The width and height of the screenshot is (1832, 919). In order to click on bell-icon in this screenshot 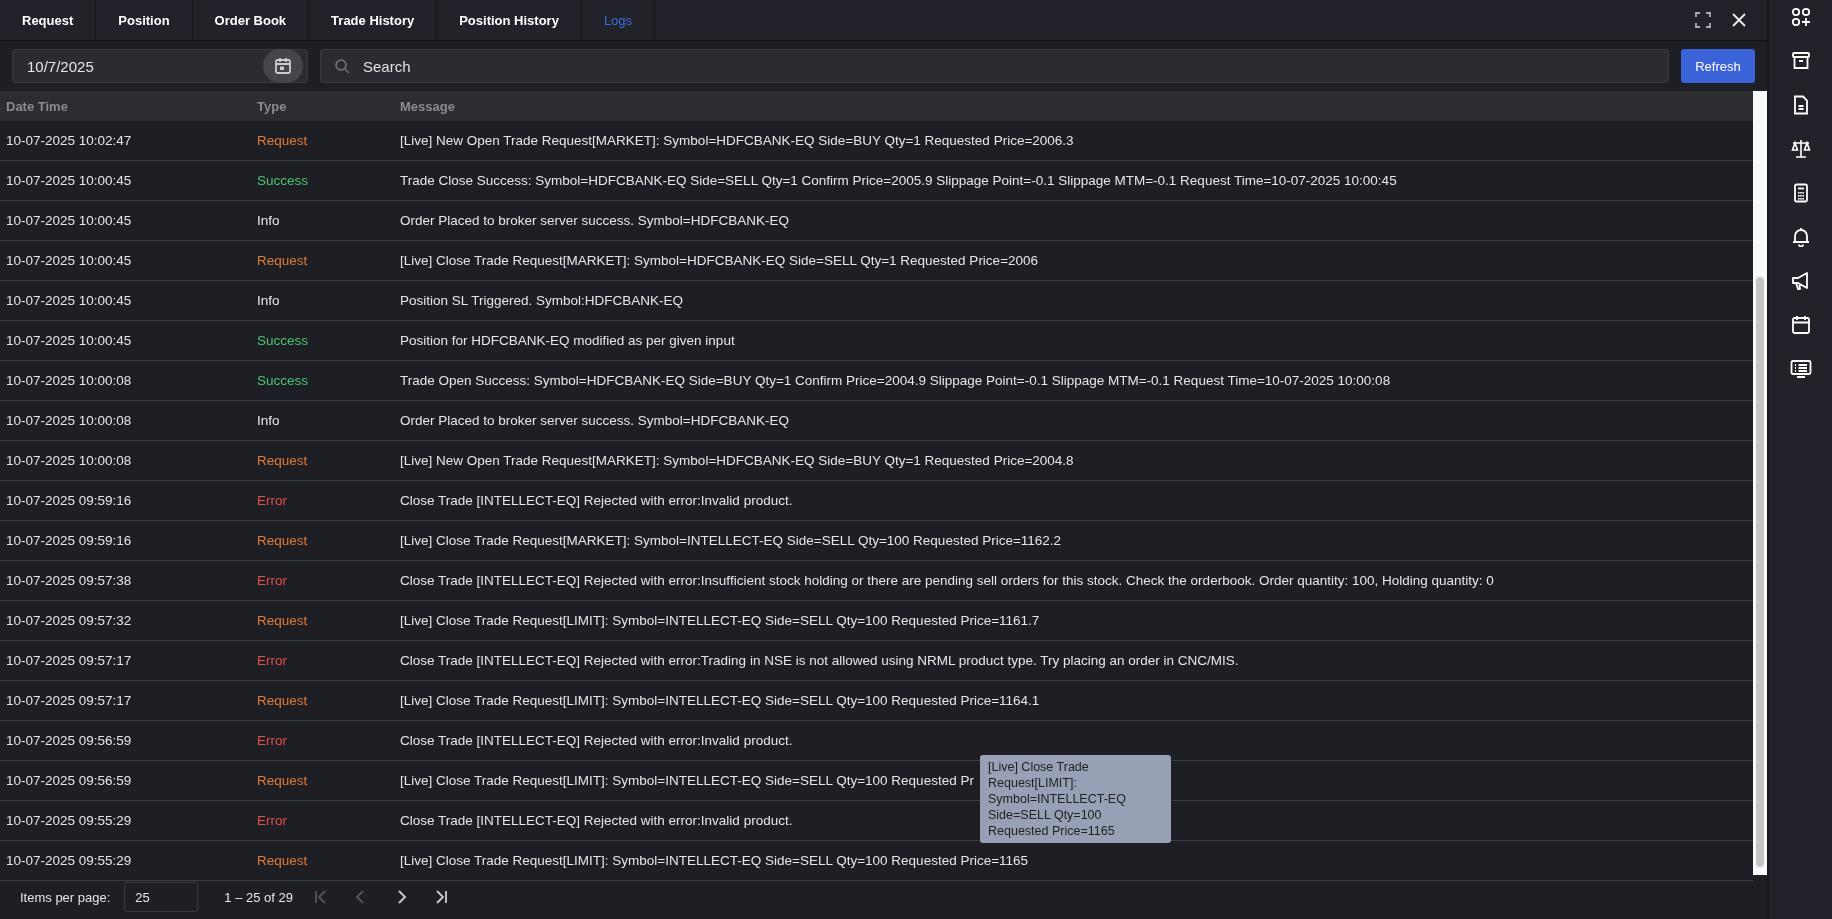, I will do `click(1800, 237)`.